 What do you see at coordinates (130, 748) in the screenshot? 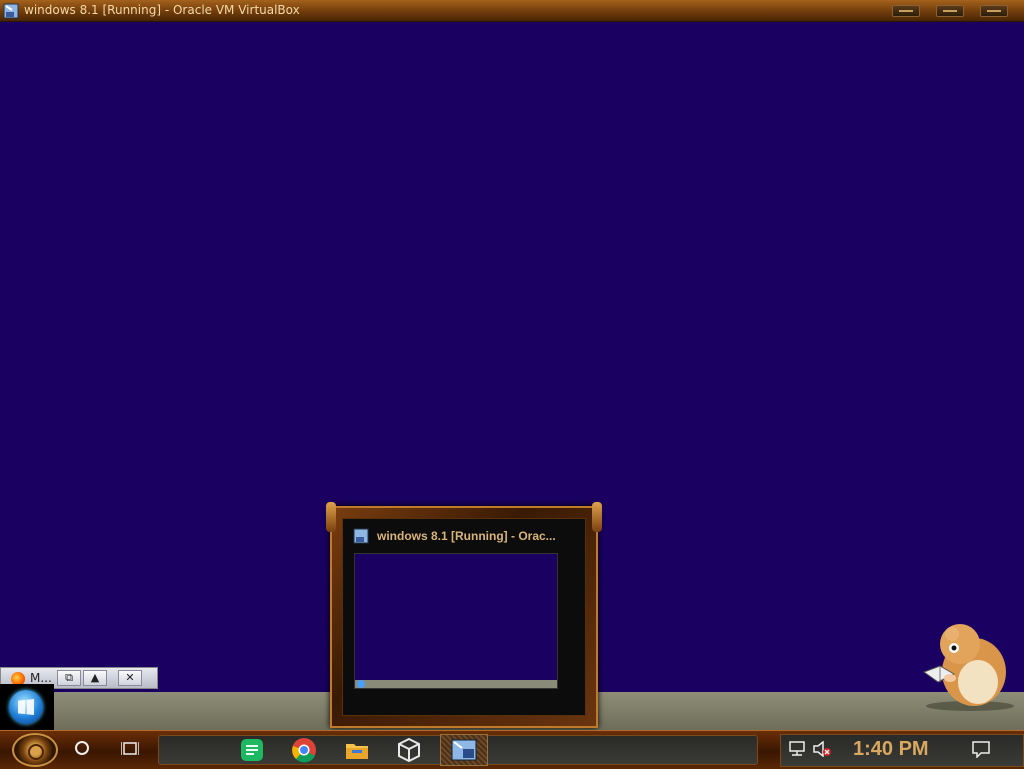
I see `task-view-icon` at bounding box center [130, 748].